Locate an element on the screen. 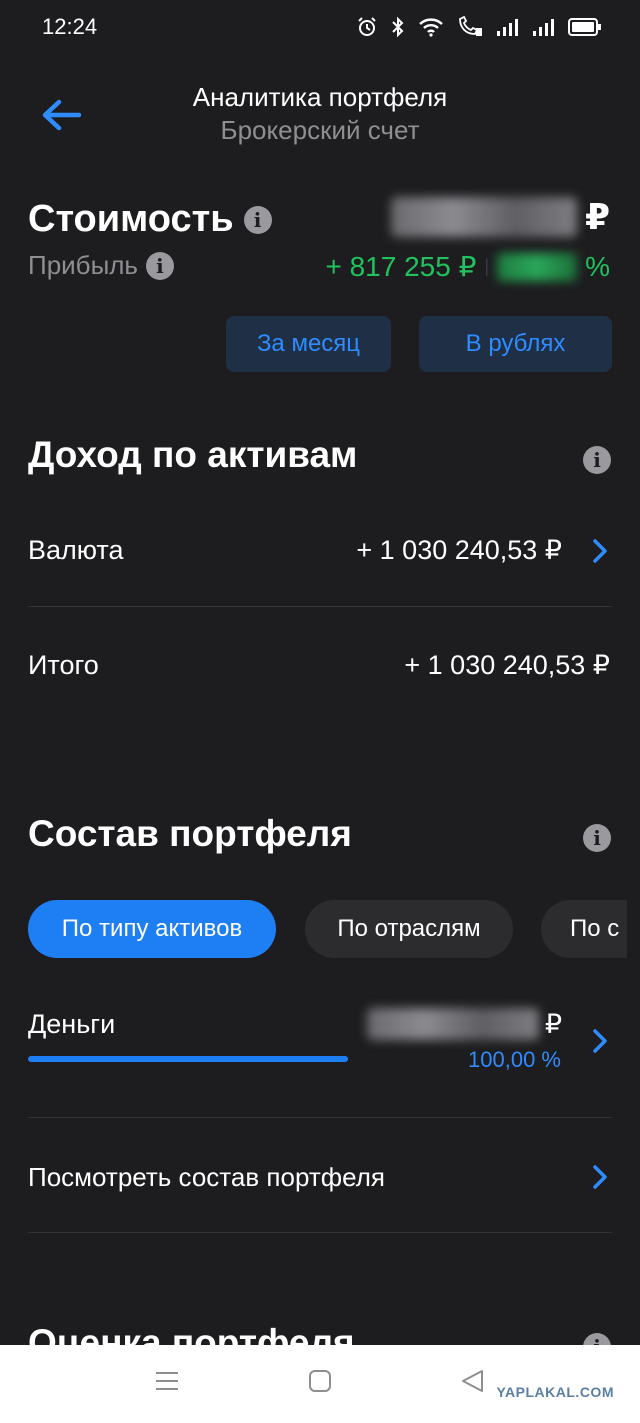  portfolio-value: ₽ is located at coordinates (500, 217).